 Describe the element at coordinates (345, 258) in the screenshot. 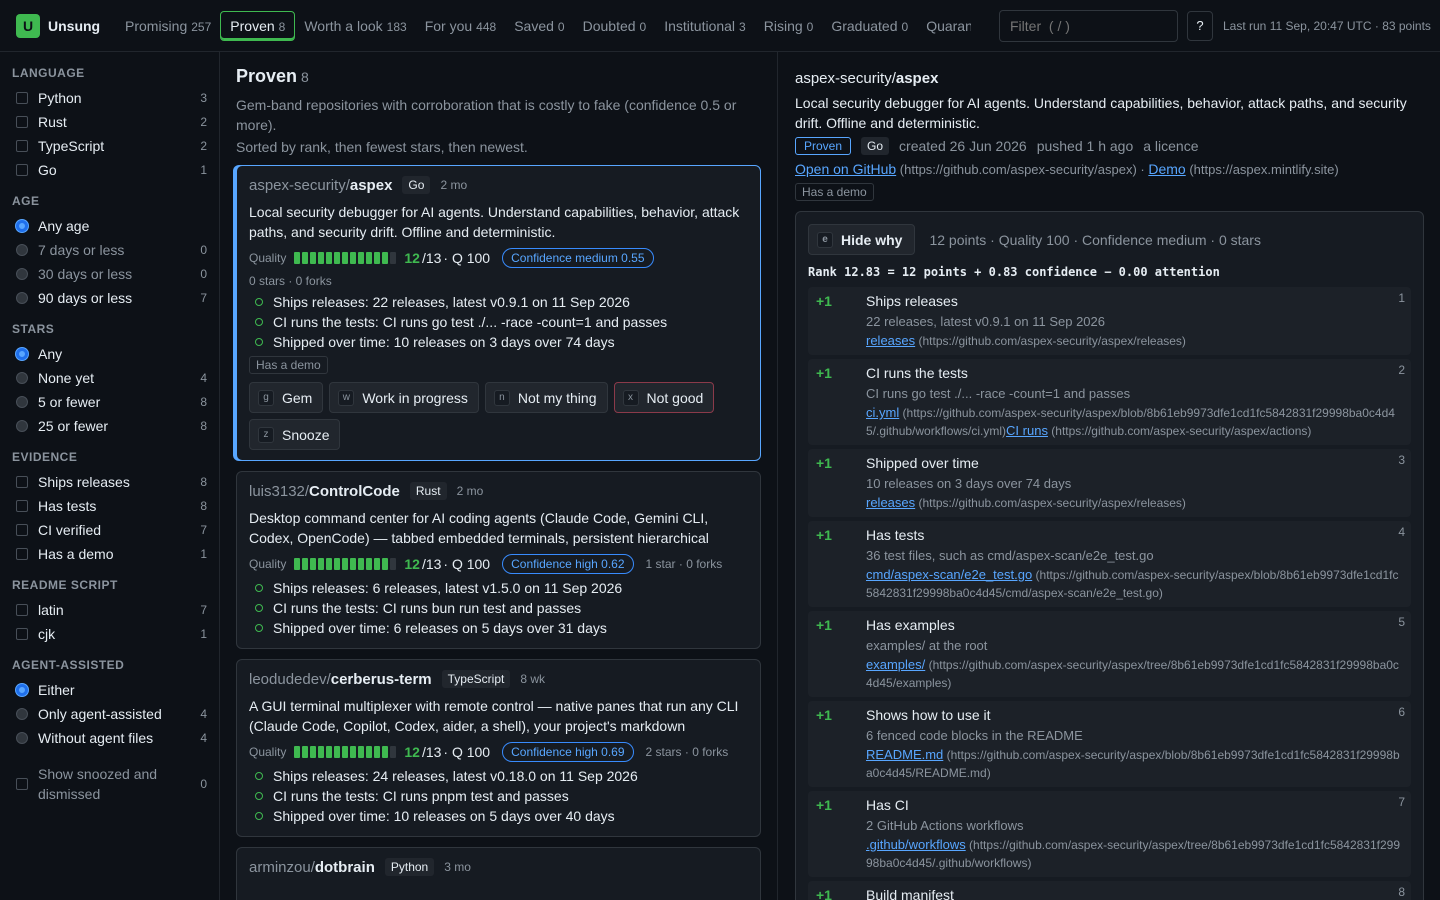

I see `quality-meter` at that location.